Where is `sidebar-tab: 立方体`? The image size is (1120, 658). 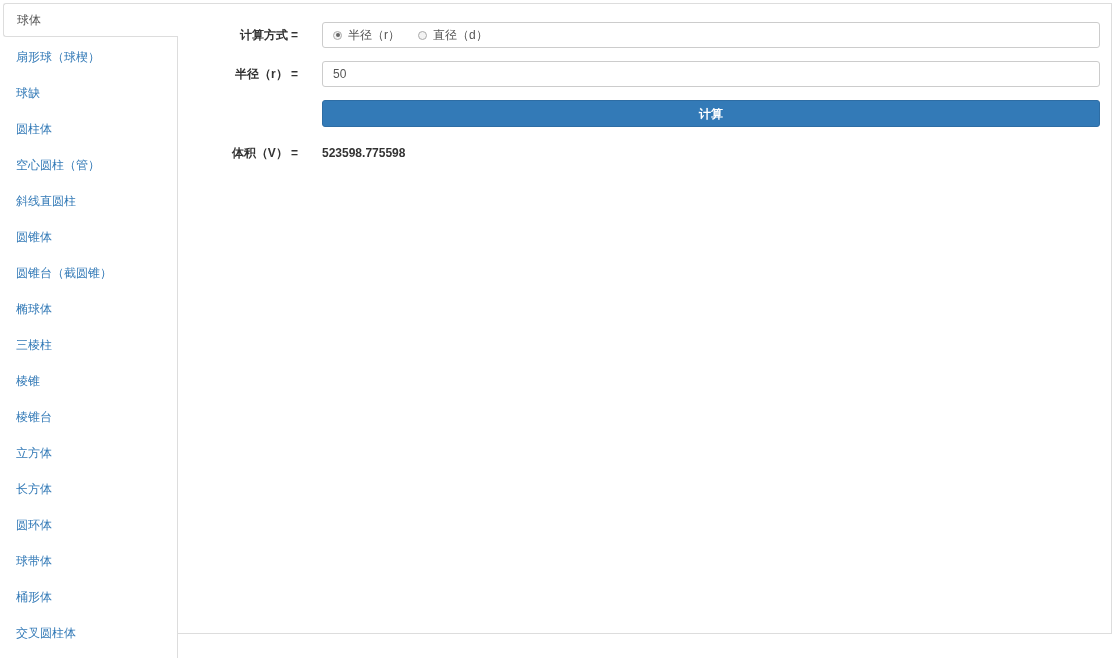 sidebar-tab: 立方体 is located at coordinates (90, 453).